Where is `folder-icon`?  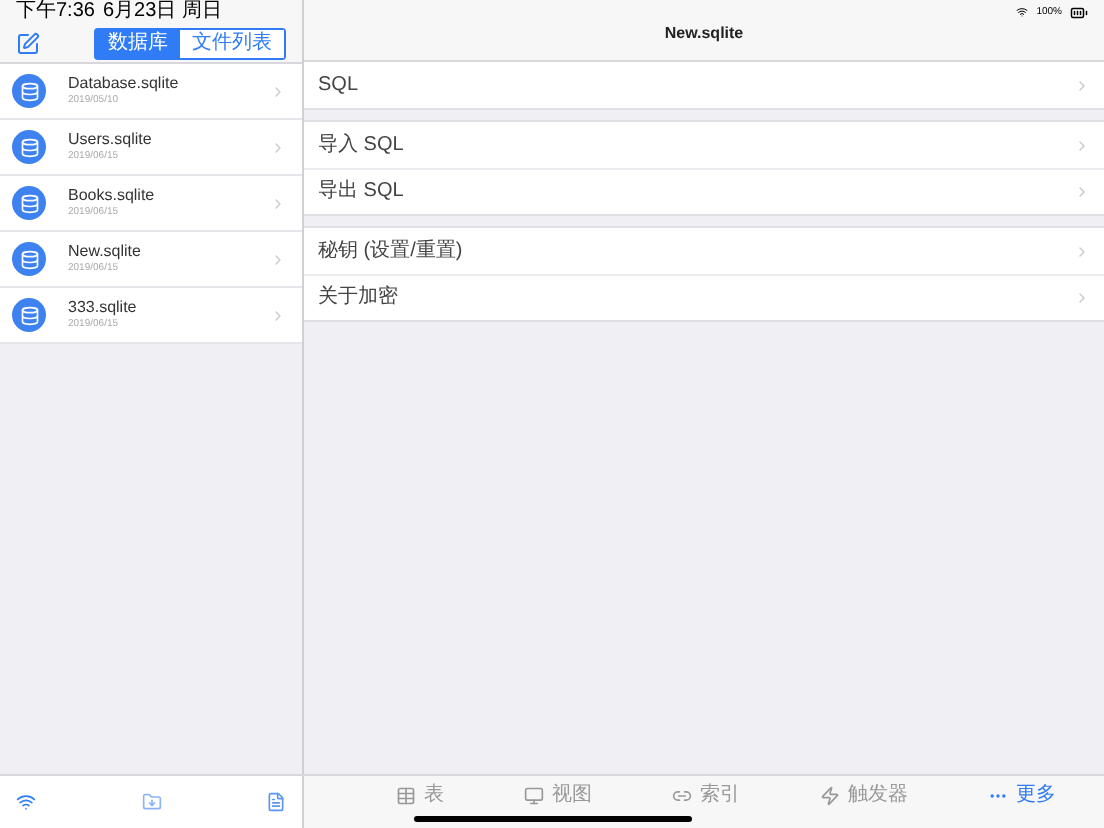 folder-icon is located at coordinates (151, 802).